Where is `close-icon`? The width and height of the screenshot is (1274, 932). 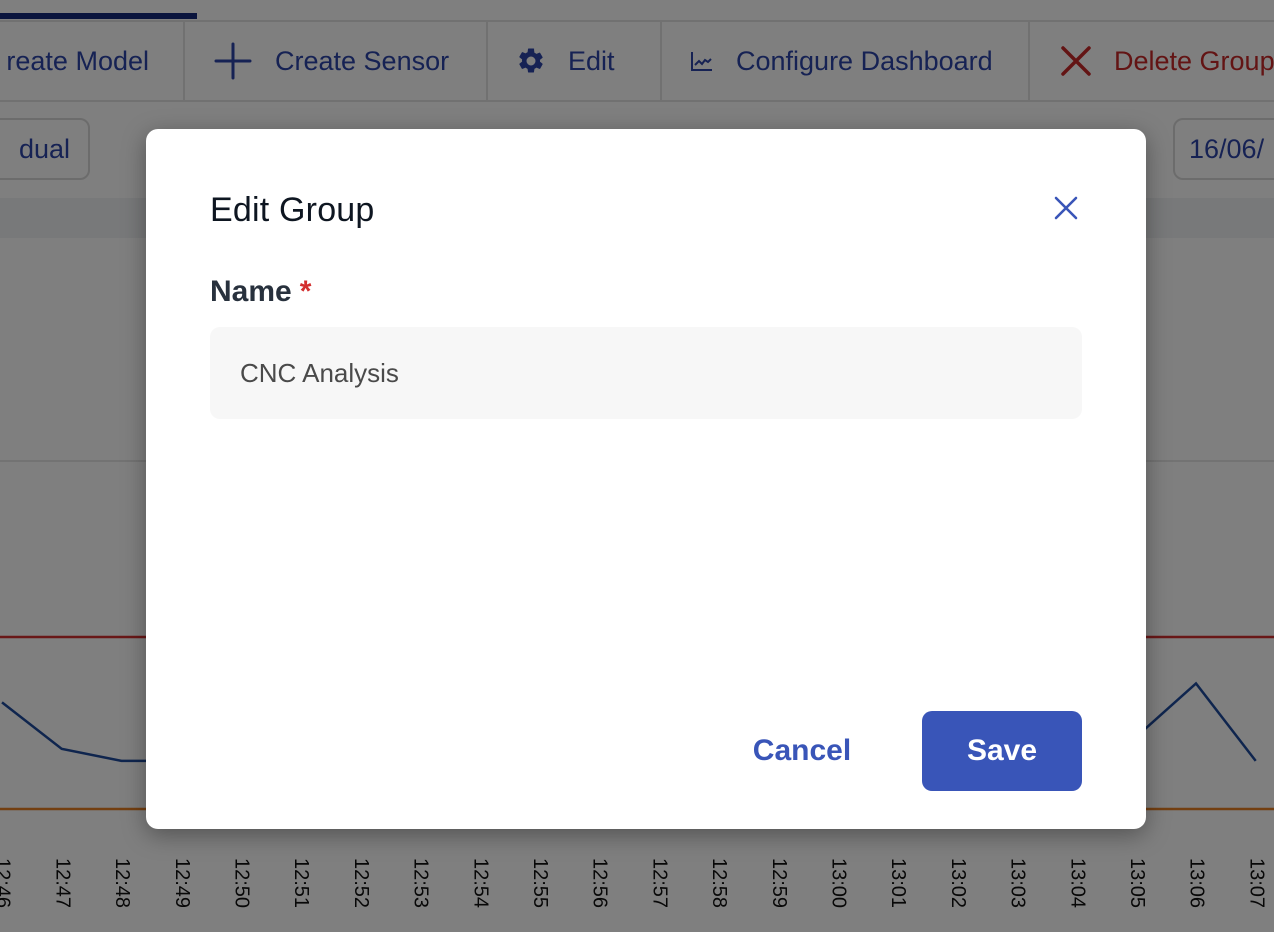 close-icon is located at coordinates (1066, 208).